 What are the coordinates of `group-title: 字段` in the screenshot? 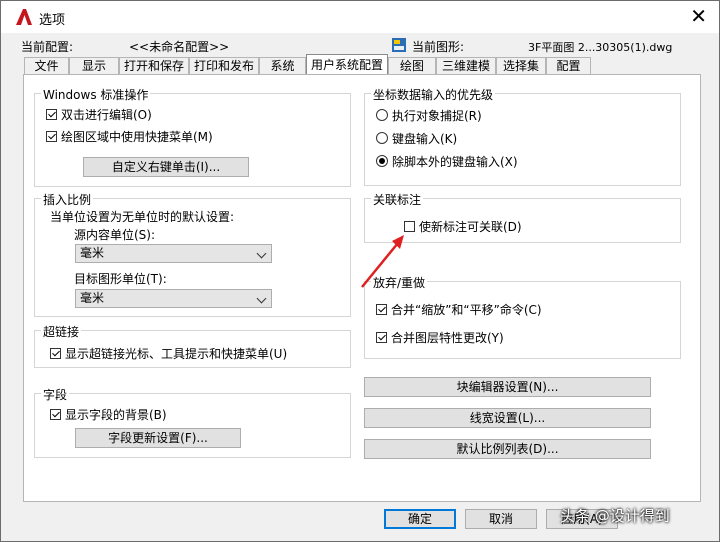 It's located at (55, 394).